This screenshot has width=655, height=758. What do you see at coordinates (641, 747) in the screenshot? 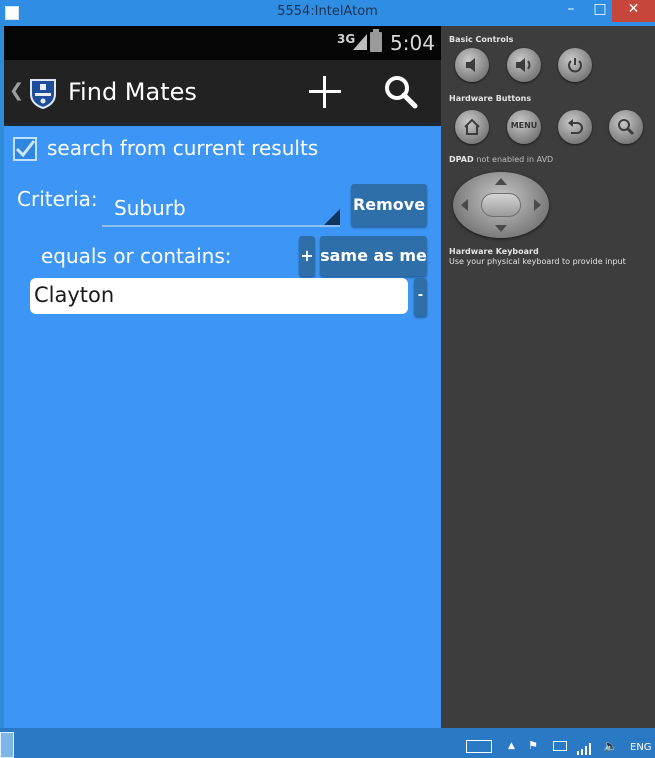
I see `language-indicator: ENG` at bounding box center [641, 747].